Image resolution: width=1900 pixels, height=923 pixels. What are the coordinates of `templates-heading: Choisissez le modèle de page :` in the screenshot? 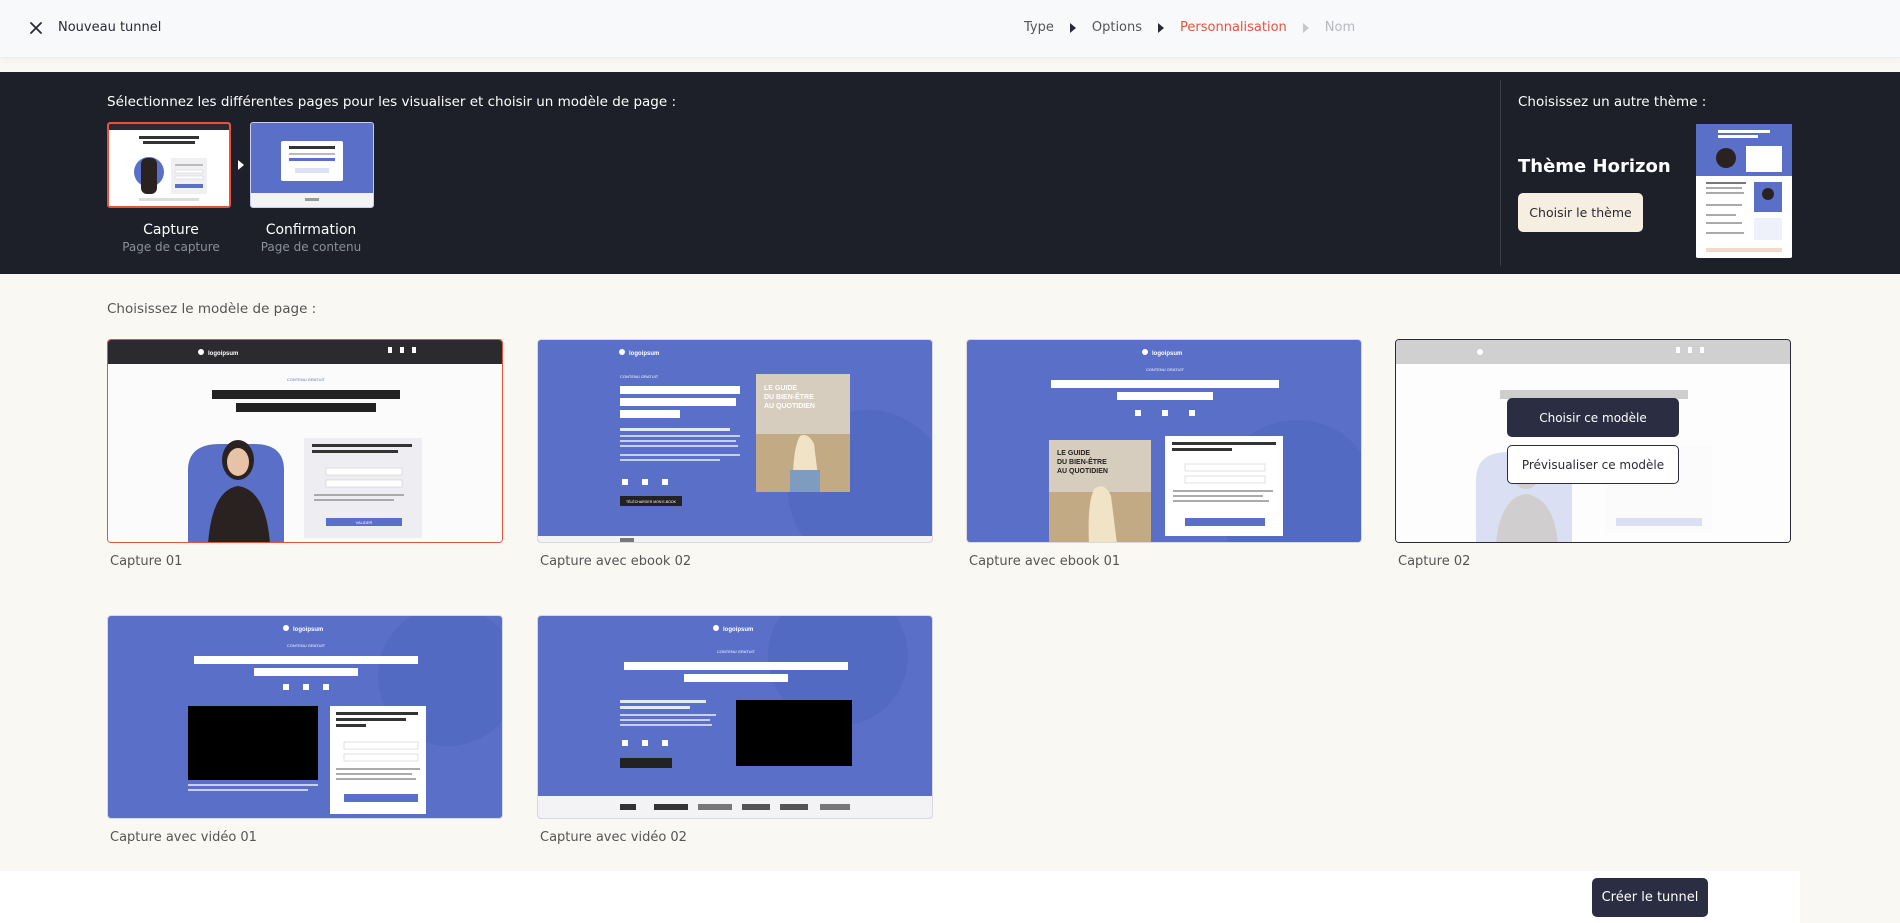 It's located at (212, 309).